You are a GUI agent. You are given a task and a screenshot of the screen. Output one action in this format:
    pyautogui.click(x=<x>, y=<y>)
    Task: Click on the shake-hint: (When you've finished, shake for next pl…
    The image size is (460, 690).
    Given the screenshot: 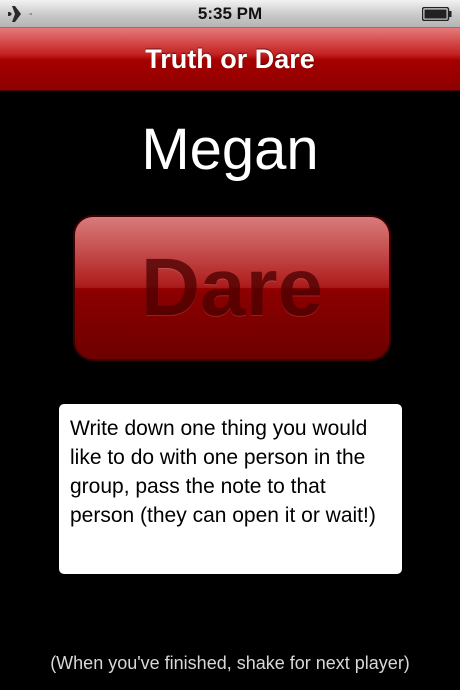 What is the action you would take?
    pyautogui.click(x=230, y=663)
    